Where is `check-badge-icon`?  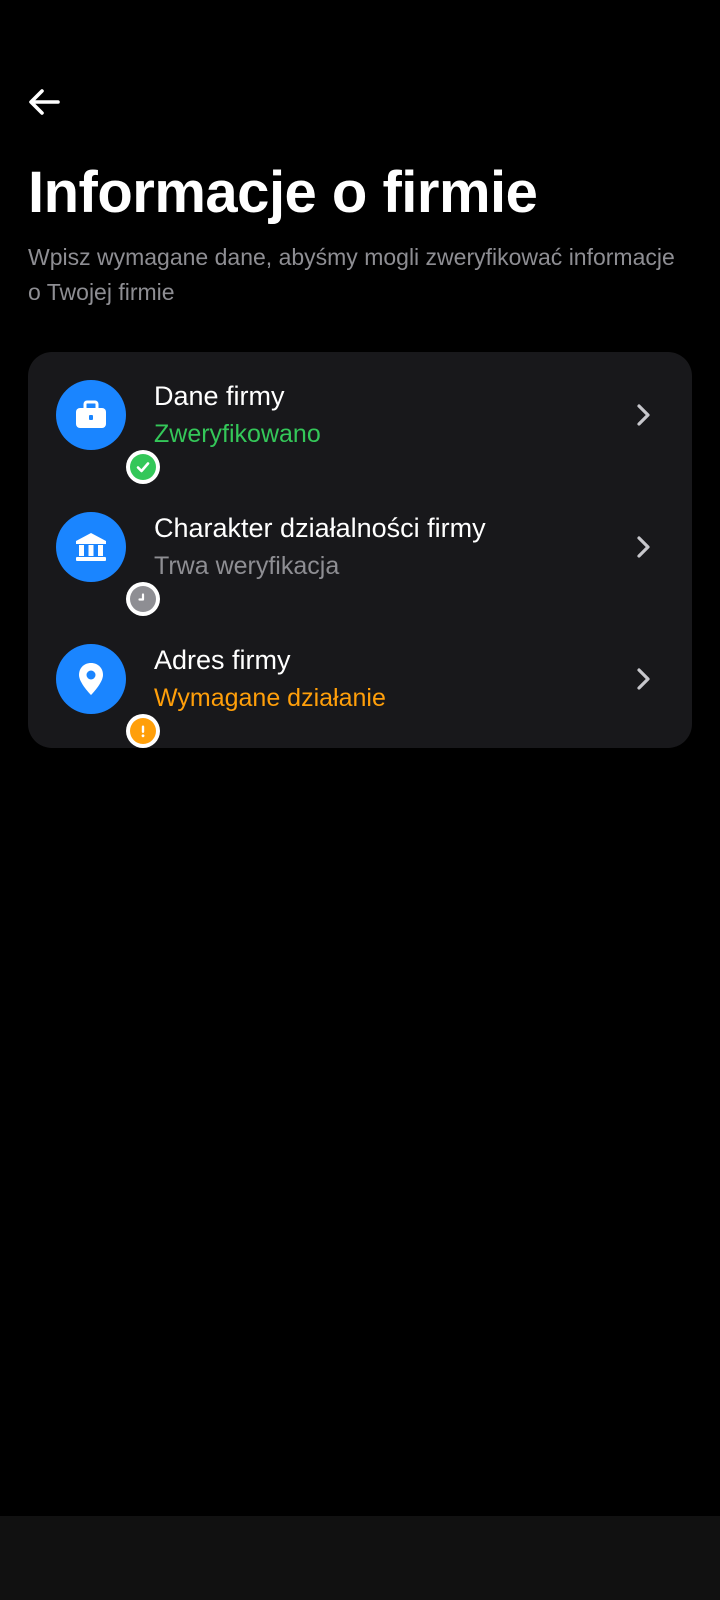 check-badge-icon is located at coordinates (143, 467).